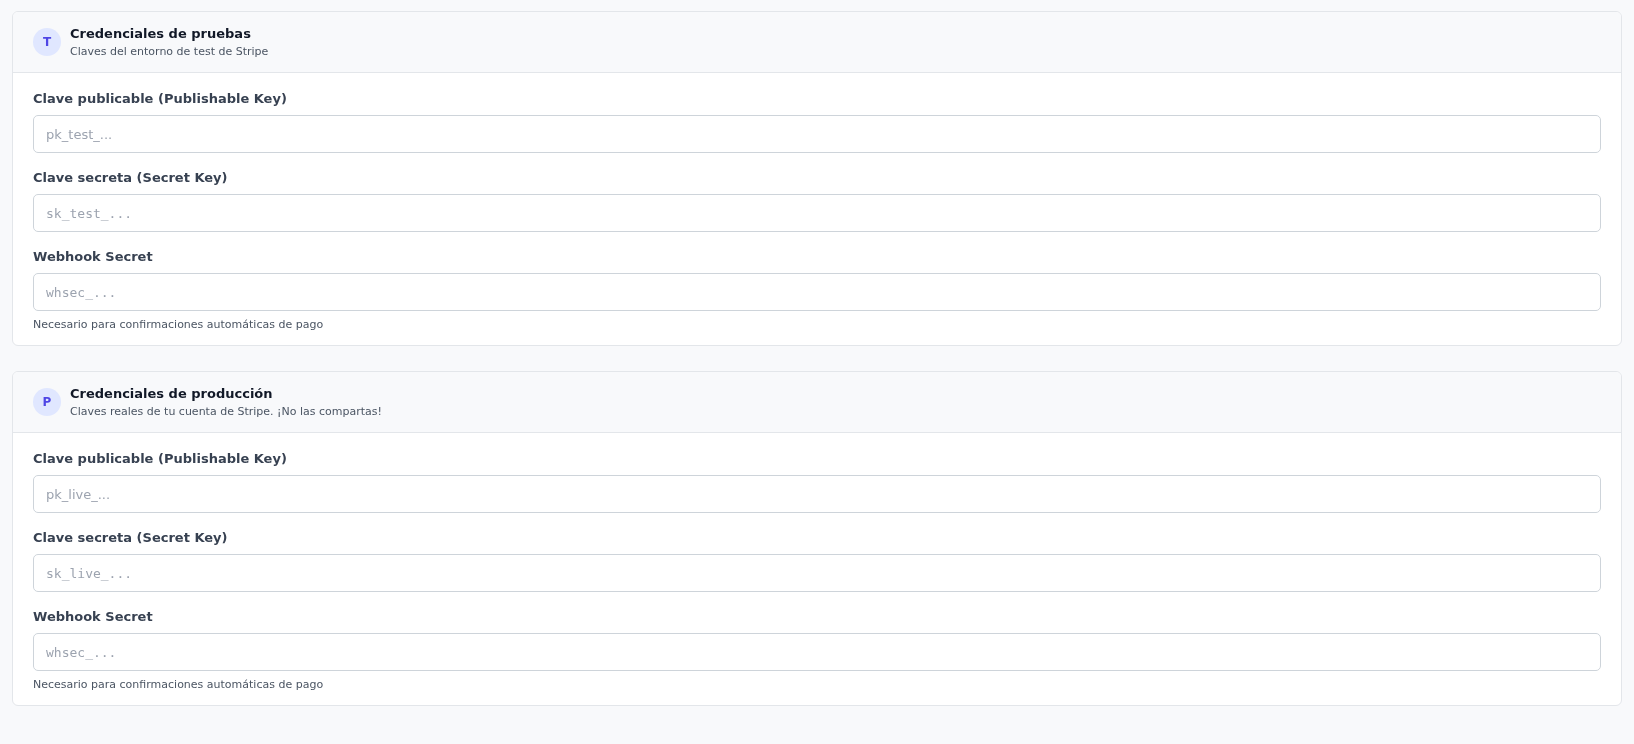 This screenshot has height=744, width=1634. What do you see at coordinates (47, 402) in the screenshot?
I see `letter-avatar: P` at bounding box center [47, 402].